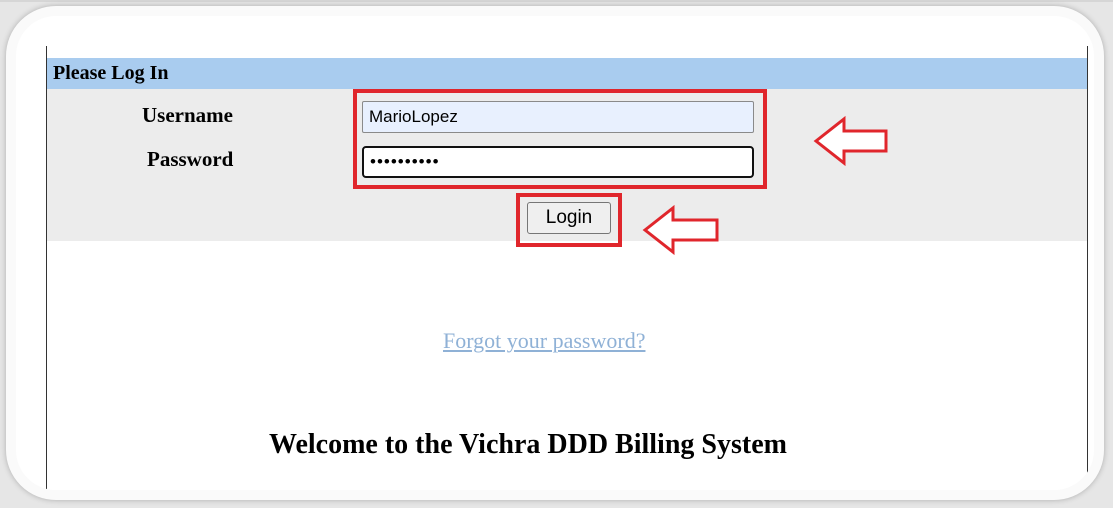 The image size is (1113, 508). What do you see at coordinates (556, 1) in the screenshot?
I see `background-edge` at bounding box center [556, 1].